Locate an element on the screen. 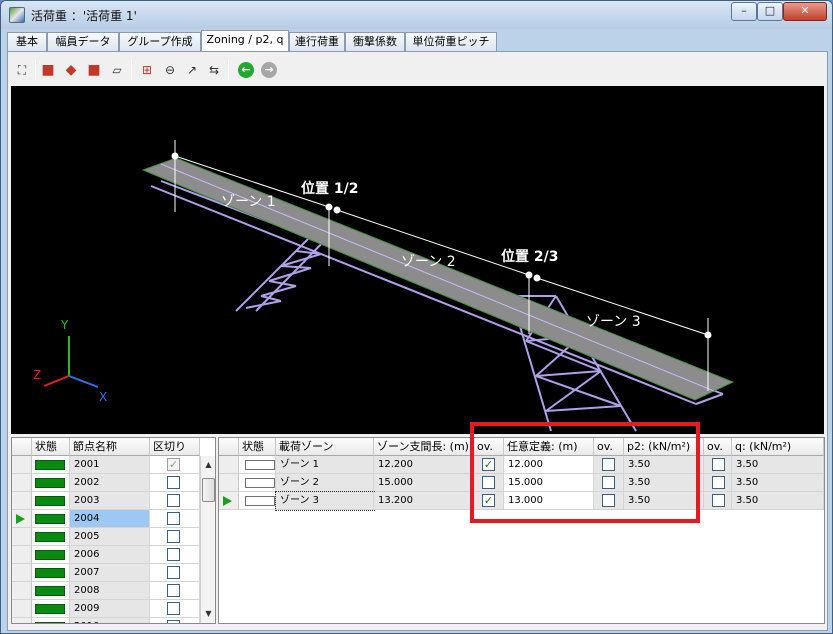 This screenshot has height=634, width=833. node-name-cell: 2005 is located at coordinates (110, 537).